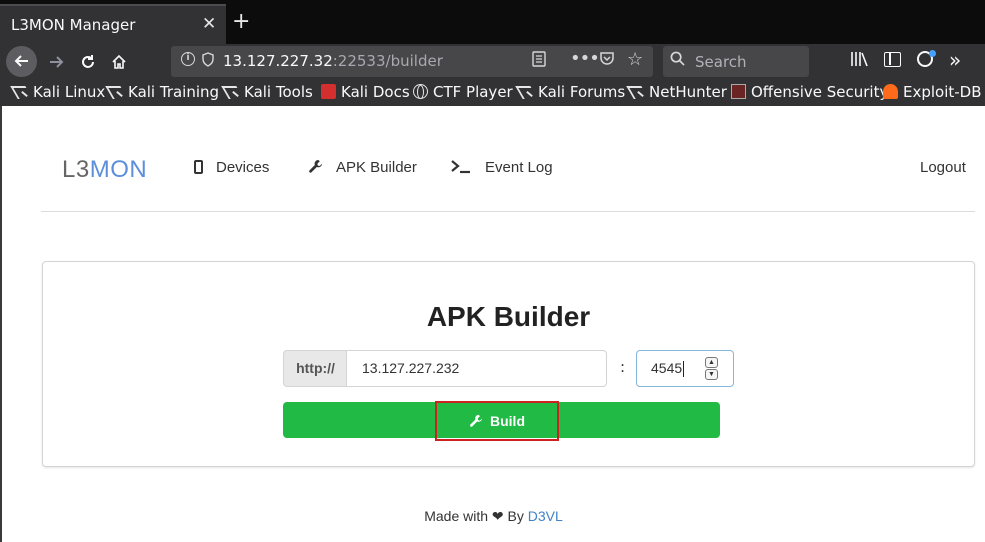  I want to click on footer-text: Made with ❤ By, so click(474, 516).